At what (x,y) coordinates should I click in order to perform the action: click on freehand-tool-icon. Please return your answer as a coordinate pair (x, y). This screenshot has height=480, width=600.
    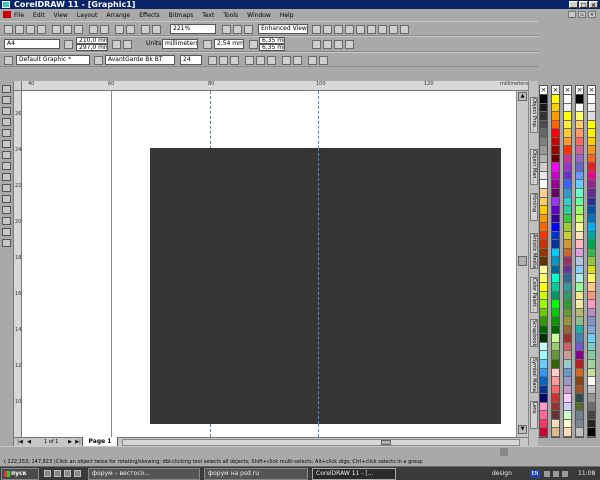
    Looking at the image, I should click on (6, 133).